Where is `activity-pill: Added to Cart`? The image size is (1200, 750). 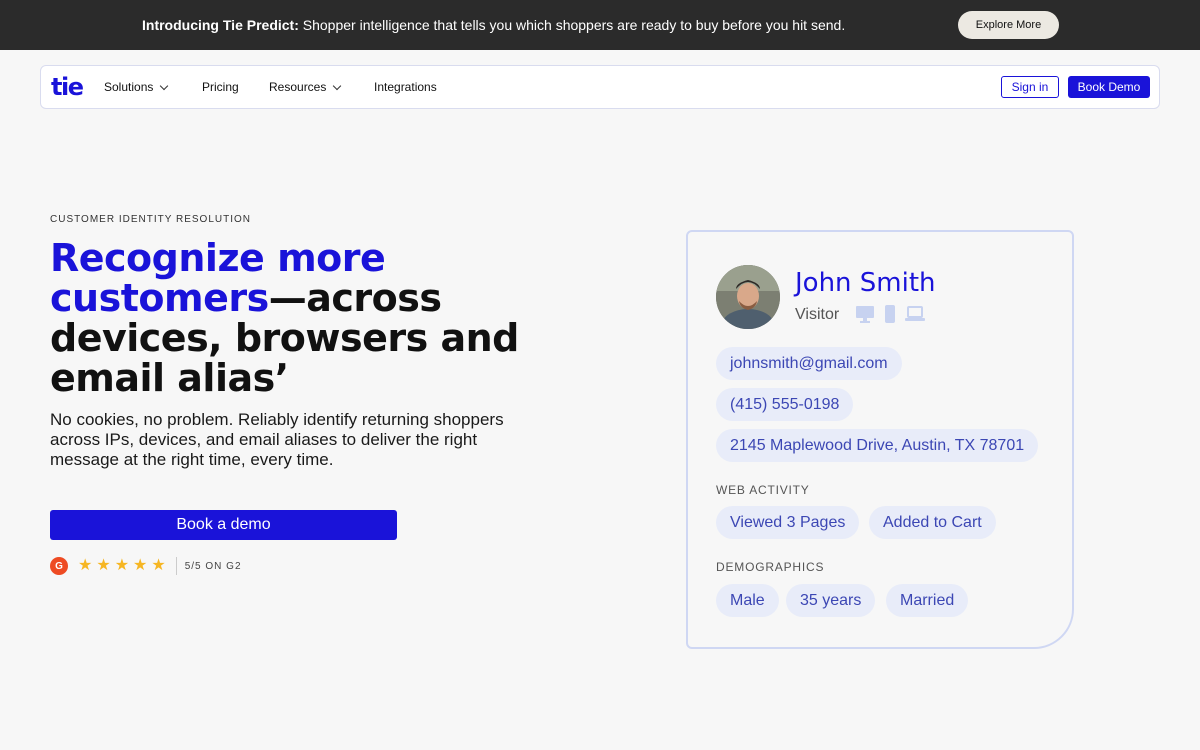
activity-pill: Added to Cart is located at coordinates (932, 522).